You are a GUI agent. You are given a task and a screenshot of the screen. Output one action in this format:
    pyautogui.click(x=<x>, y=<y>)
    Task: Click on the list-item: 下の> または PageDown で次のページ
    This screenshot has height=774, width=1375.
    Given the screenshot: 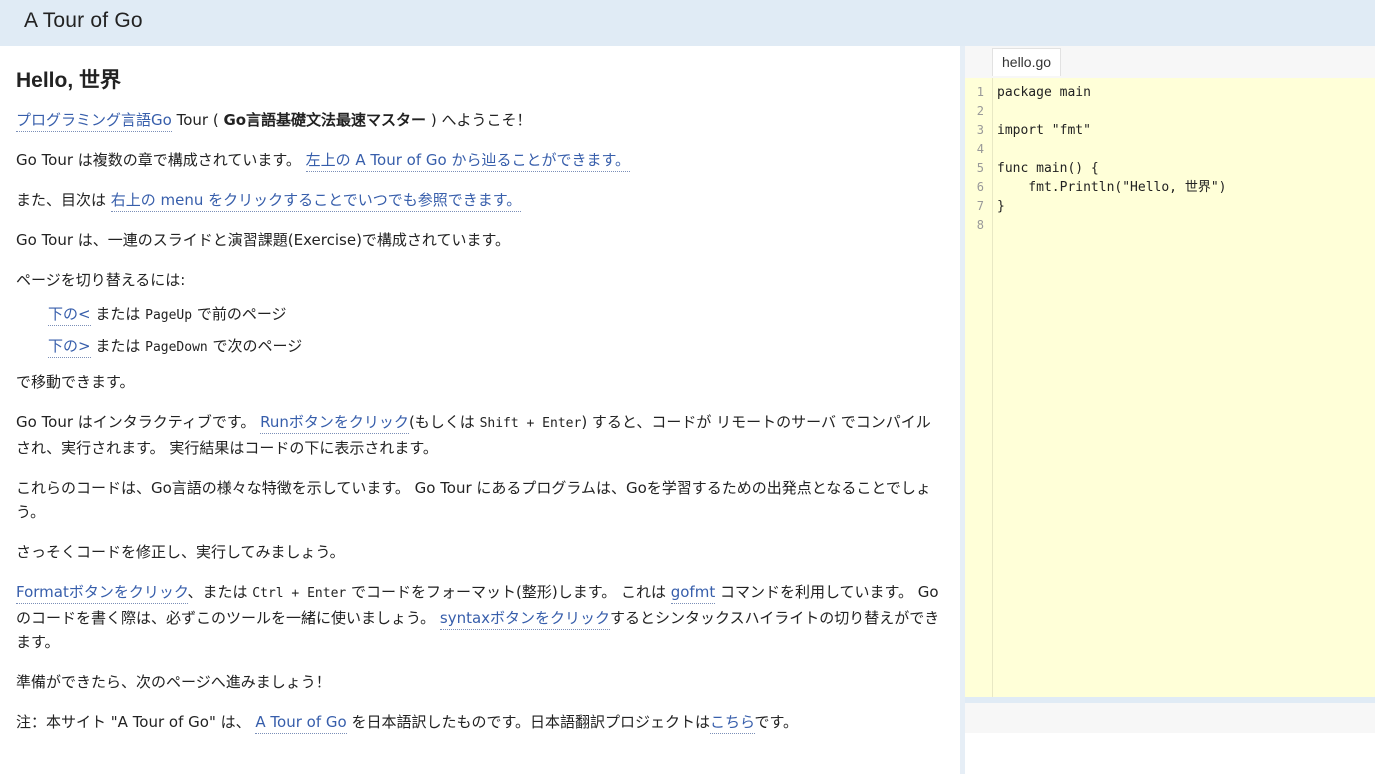 What is the action you would take?
    pyautogui.click(x=504, y=346)
    